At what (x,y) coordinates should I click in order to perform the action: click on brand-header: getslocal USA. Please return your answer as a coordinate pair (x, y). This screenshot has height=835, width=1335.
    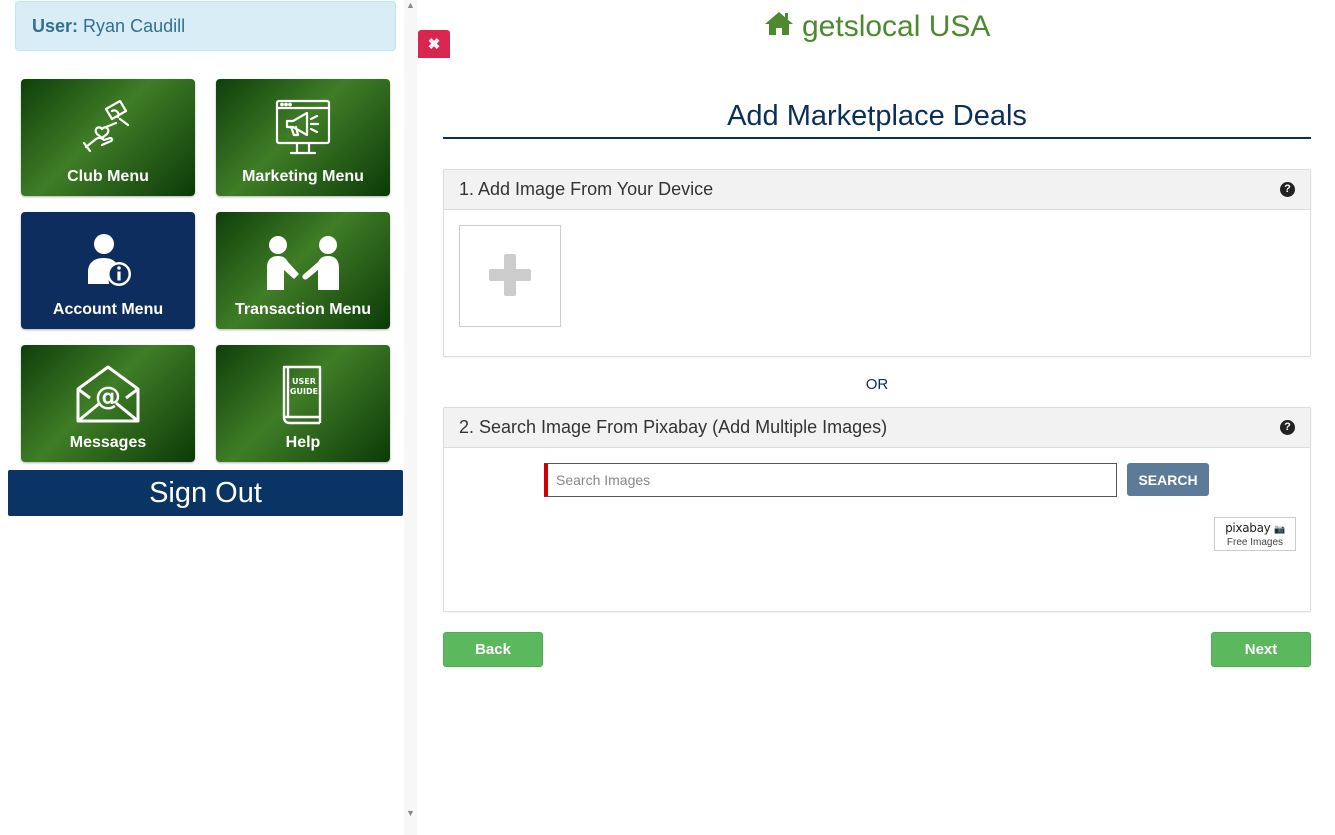
    Looking at the image, I should click on (877, 27).